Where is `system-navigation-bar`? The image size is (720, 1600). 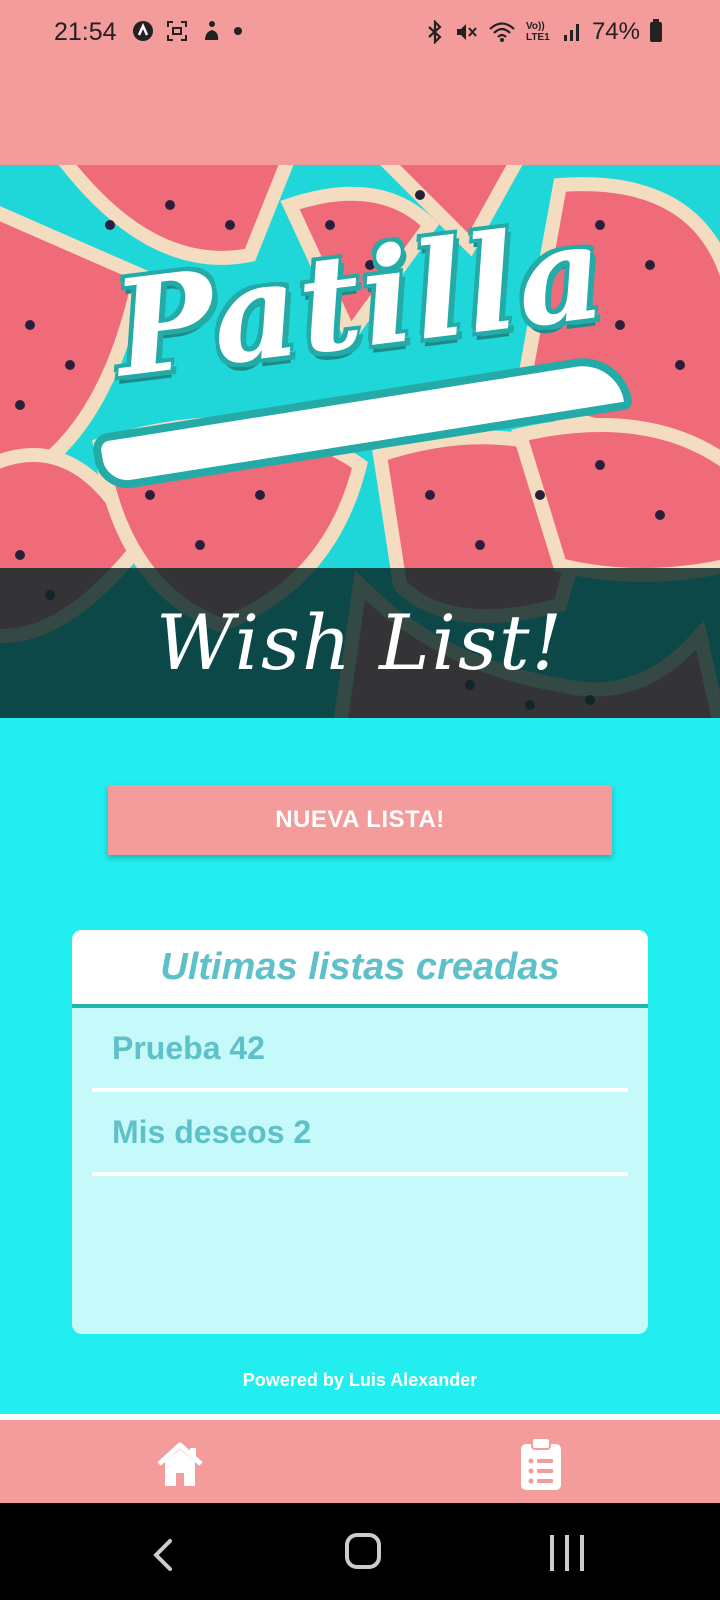
system-navigation-bar is located at coordinates (360, 1551).